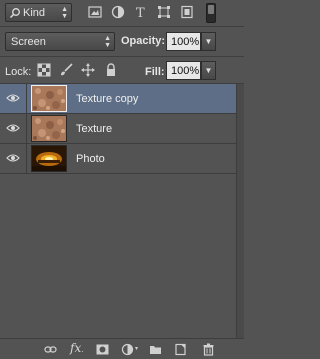 The width and height of the screenshot is (320, 359). What do you see at coordinates (155, 72) in the screenshot?
I see `fill-label: Fill:` at bounding box center [155, 72].